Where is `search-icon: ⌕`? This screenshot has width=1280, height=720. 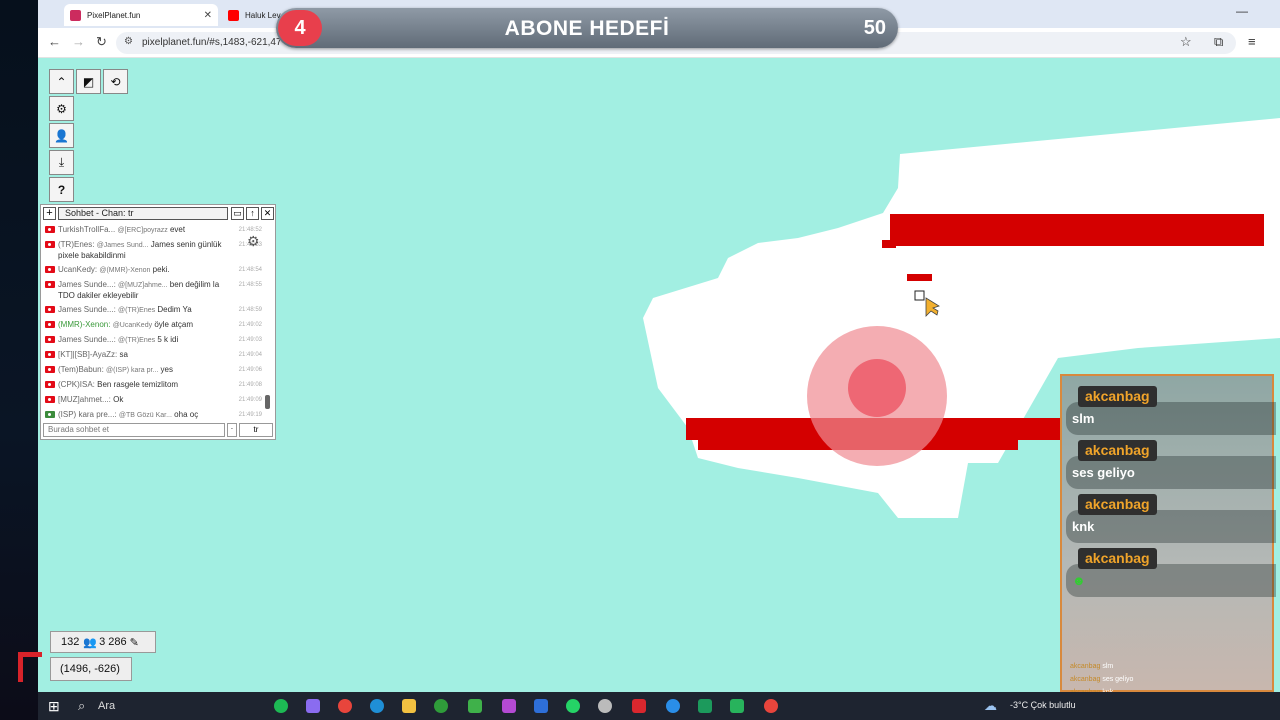 search-icon: ⌕ is located at coordinates (81, 706).